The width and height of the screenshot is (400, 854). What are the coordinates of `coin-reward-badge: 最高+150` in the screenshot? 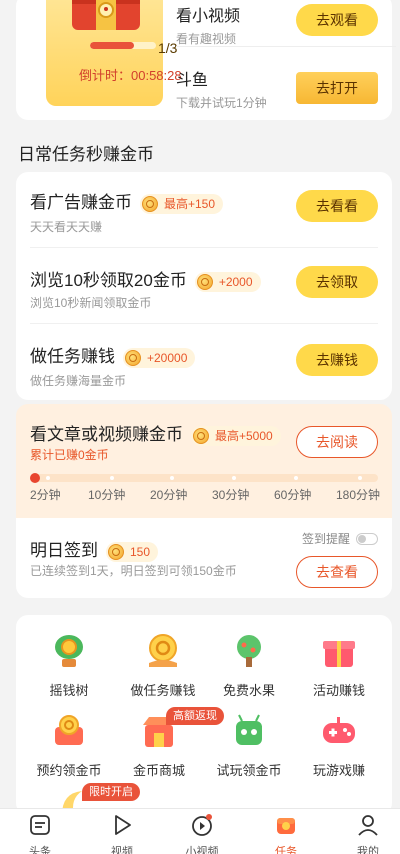 It's located at (182, 203).